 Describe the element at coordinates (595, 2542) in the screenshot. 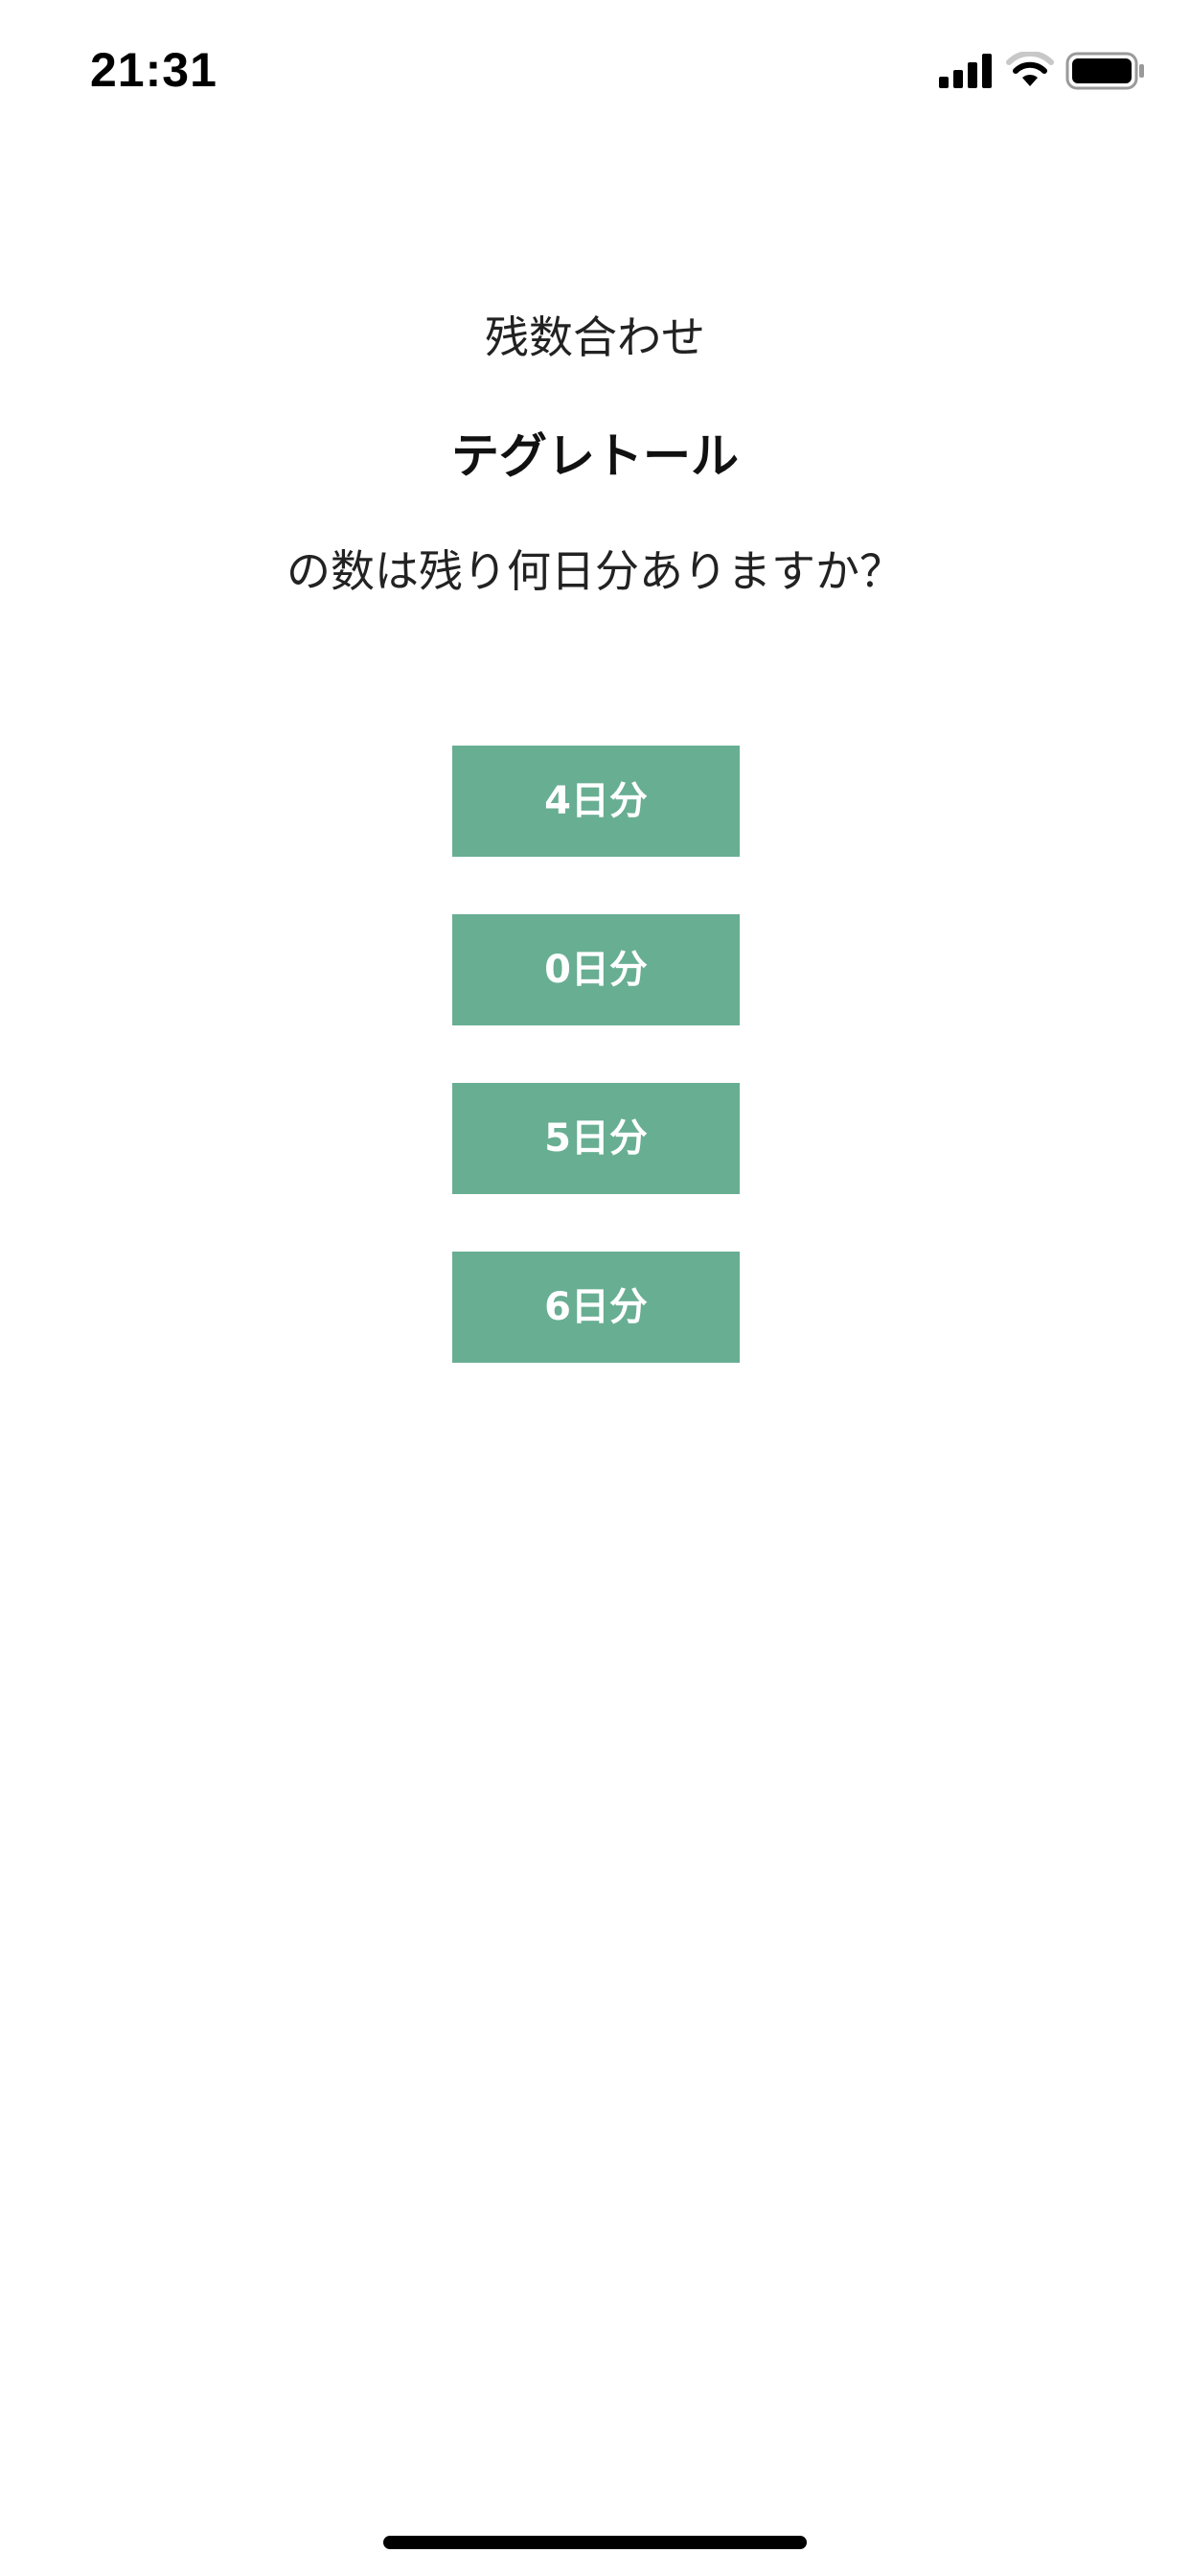

I see `home-indicator` at that location.